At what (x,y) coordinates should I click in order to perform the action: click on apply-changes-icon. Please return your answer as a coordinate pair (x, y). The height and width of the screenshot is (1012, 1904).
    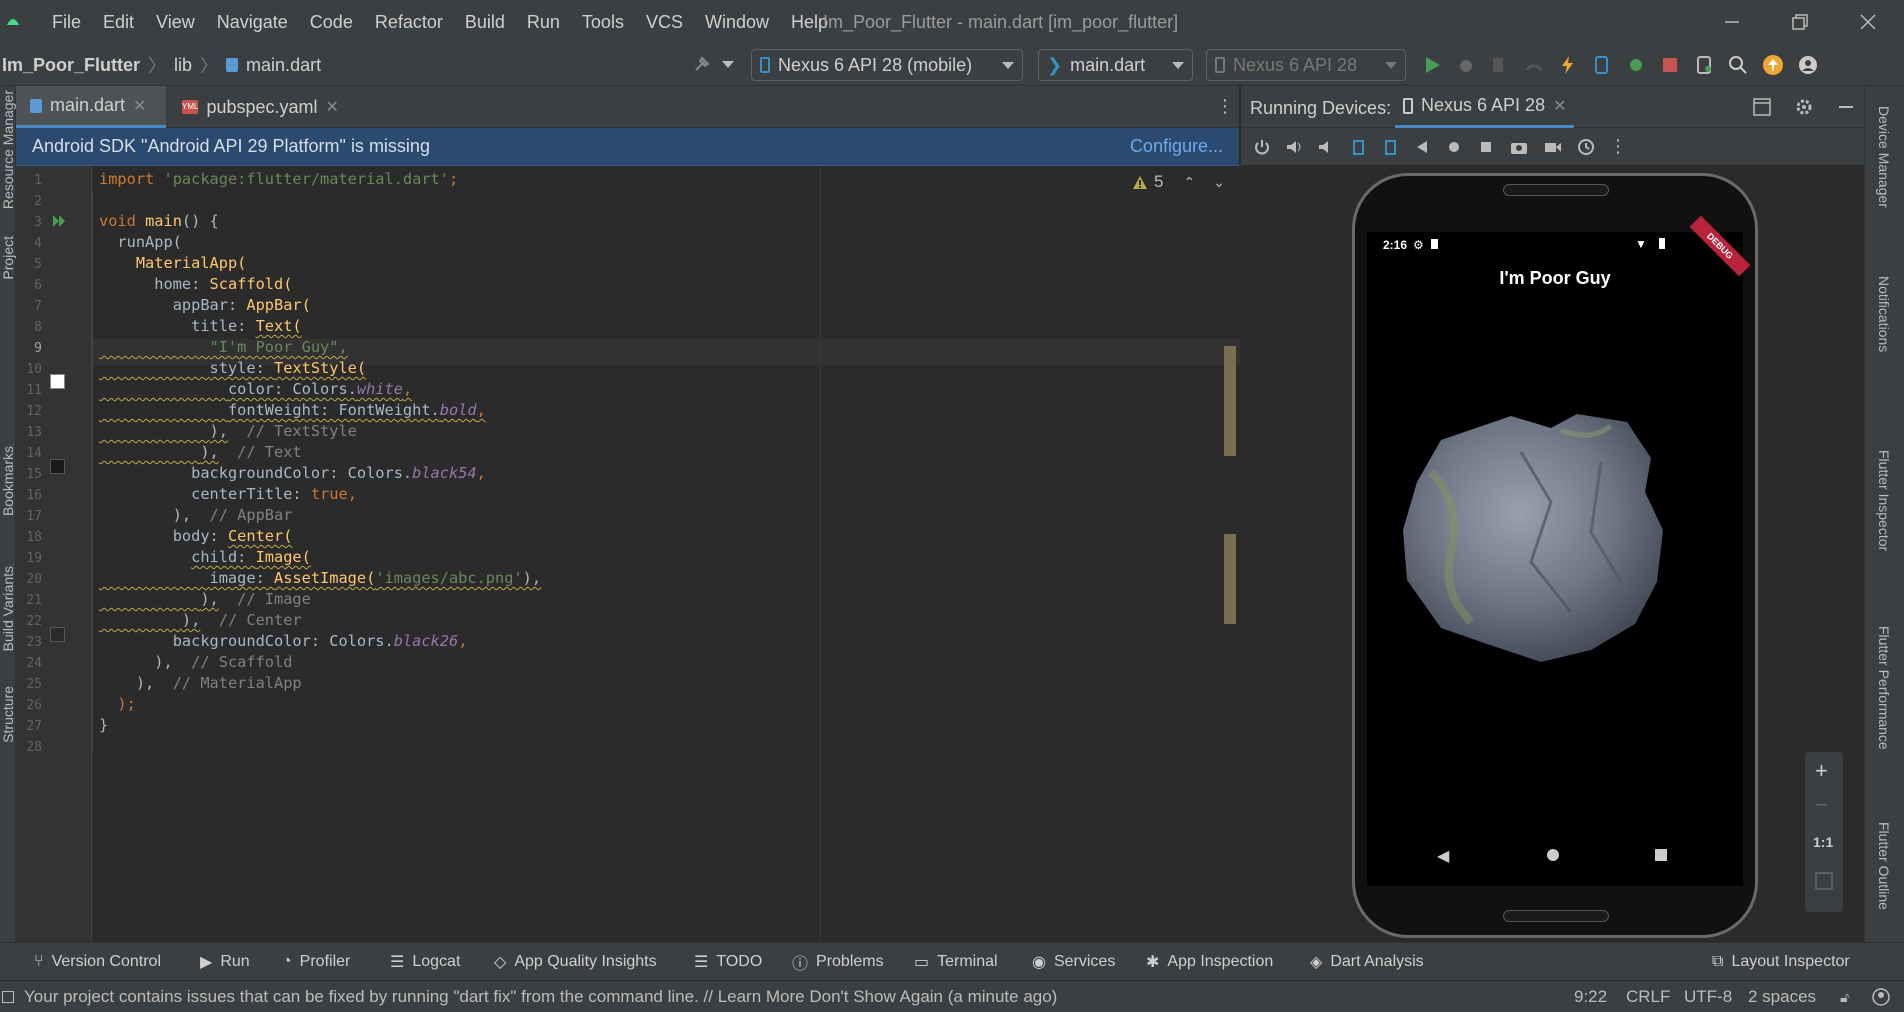
    Looking at the image, I should click on (1602, 65).